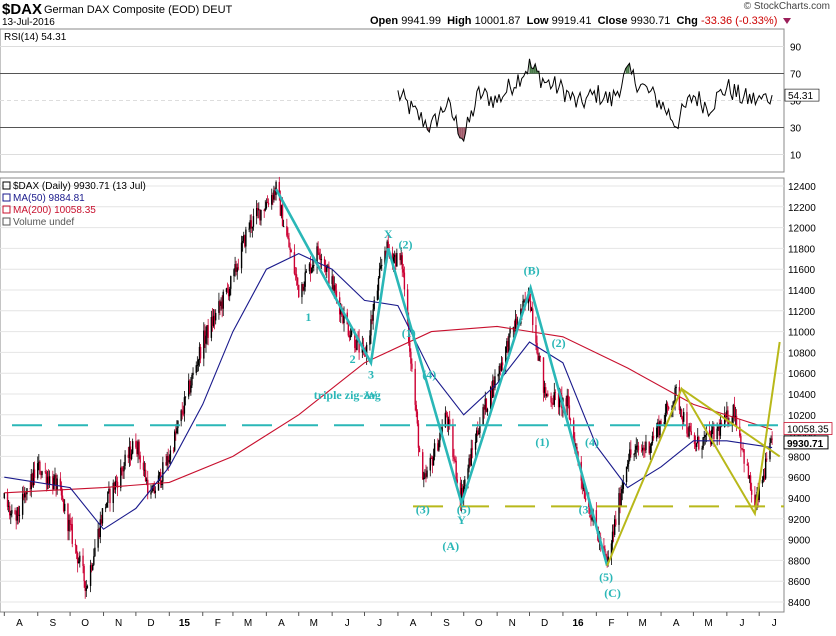 The width and height of the screenshot is (836, 636). What do you see at coordinates (802, 187) in the screenshot?
I see `price-tick-label: 12400` at bounding box center [802, 187].